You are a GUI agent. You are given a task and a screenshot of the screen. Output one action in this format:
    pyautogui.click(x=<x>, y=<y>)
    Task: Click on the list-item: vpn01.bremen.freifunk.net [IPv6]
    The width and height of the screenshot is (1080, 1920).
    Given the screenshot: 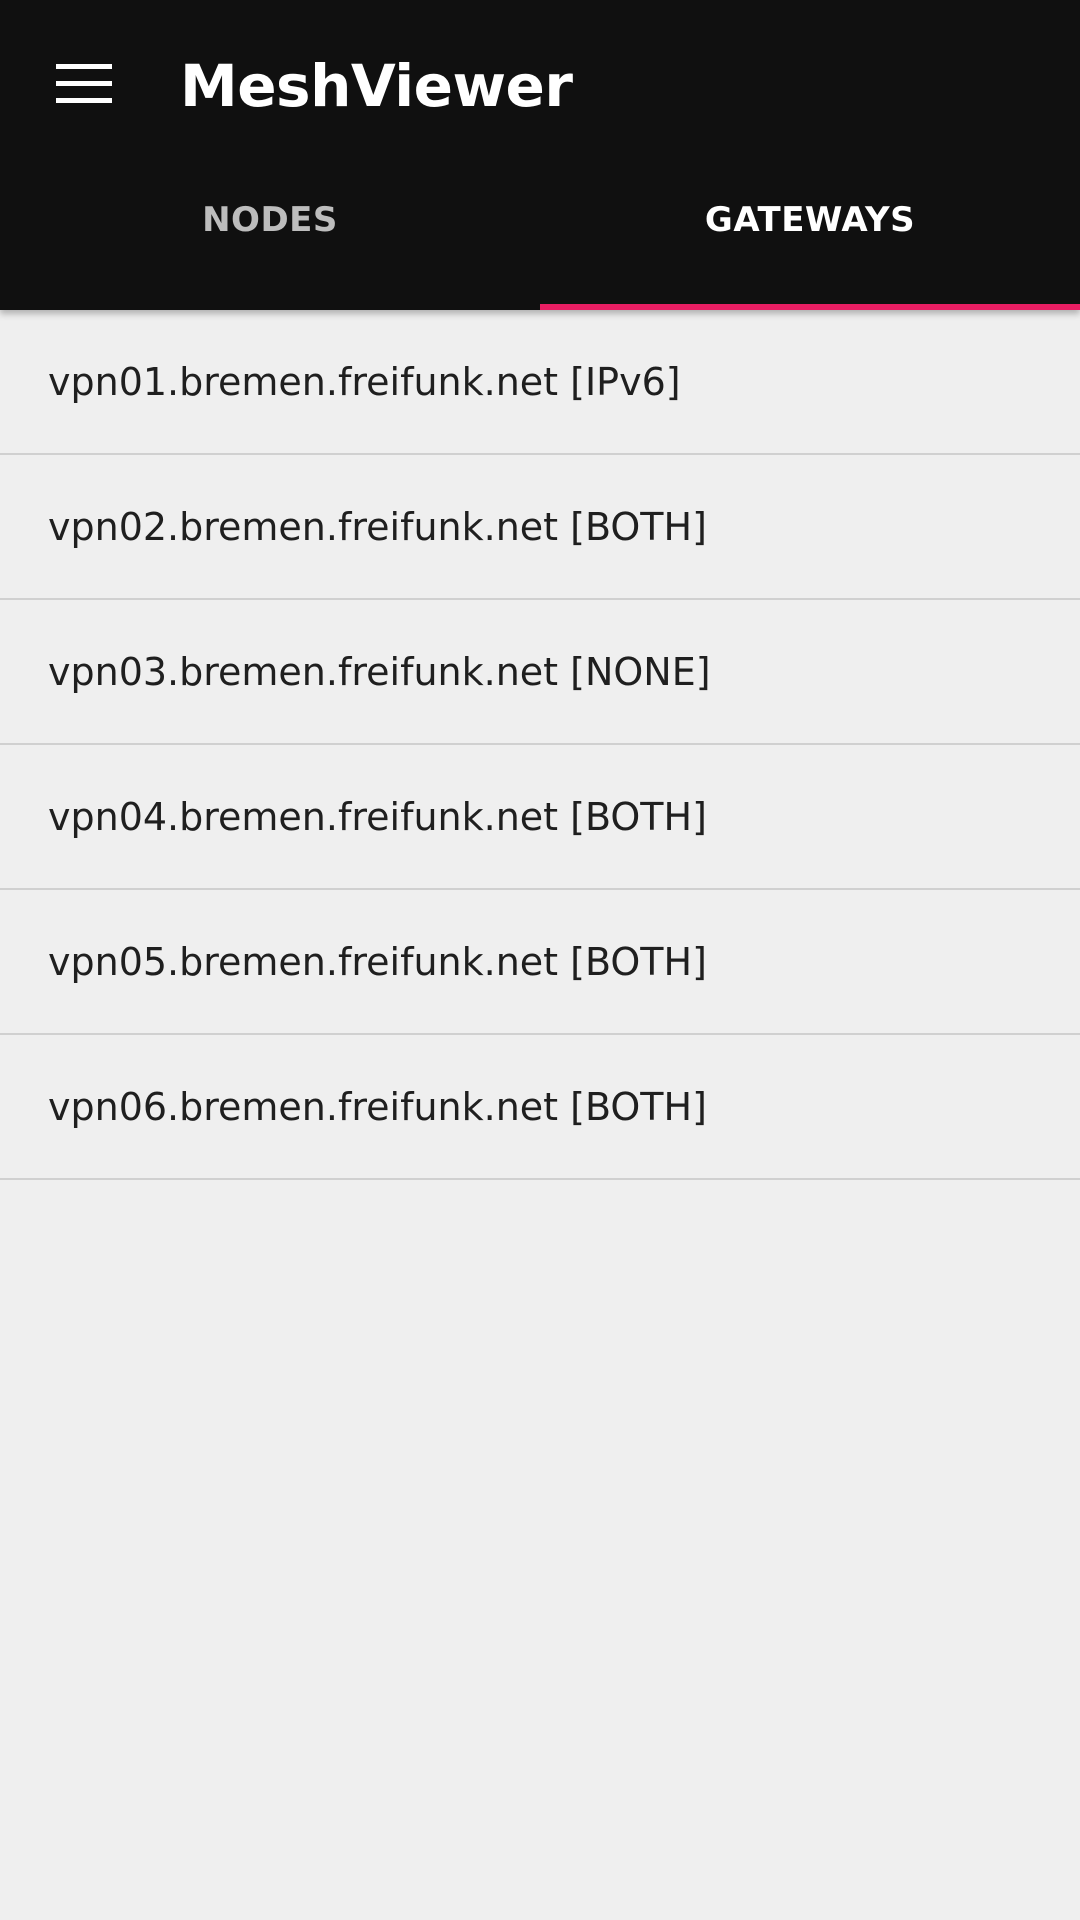 What is the action you would take?
    pyautogui.click(x=540, y=382)
    